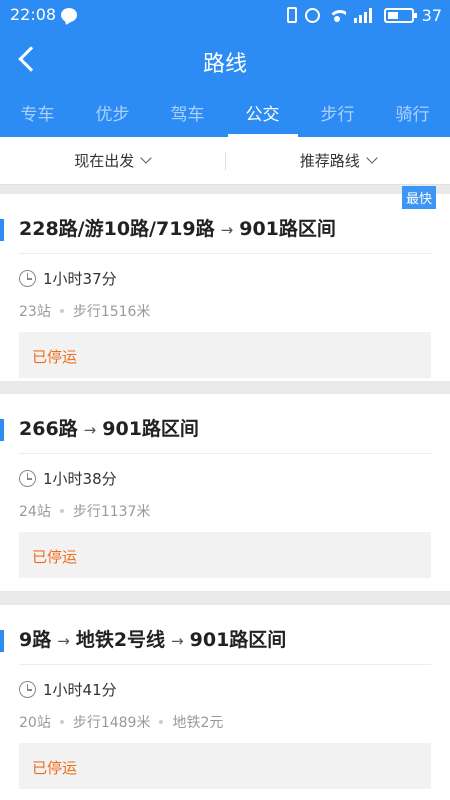 The height and width of the screenshot is (800, 450). I want to click on walk-distance: 步行1489米, so click(111, 723).